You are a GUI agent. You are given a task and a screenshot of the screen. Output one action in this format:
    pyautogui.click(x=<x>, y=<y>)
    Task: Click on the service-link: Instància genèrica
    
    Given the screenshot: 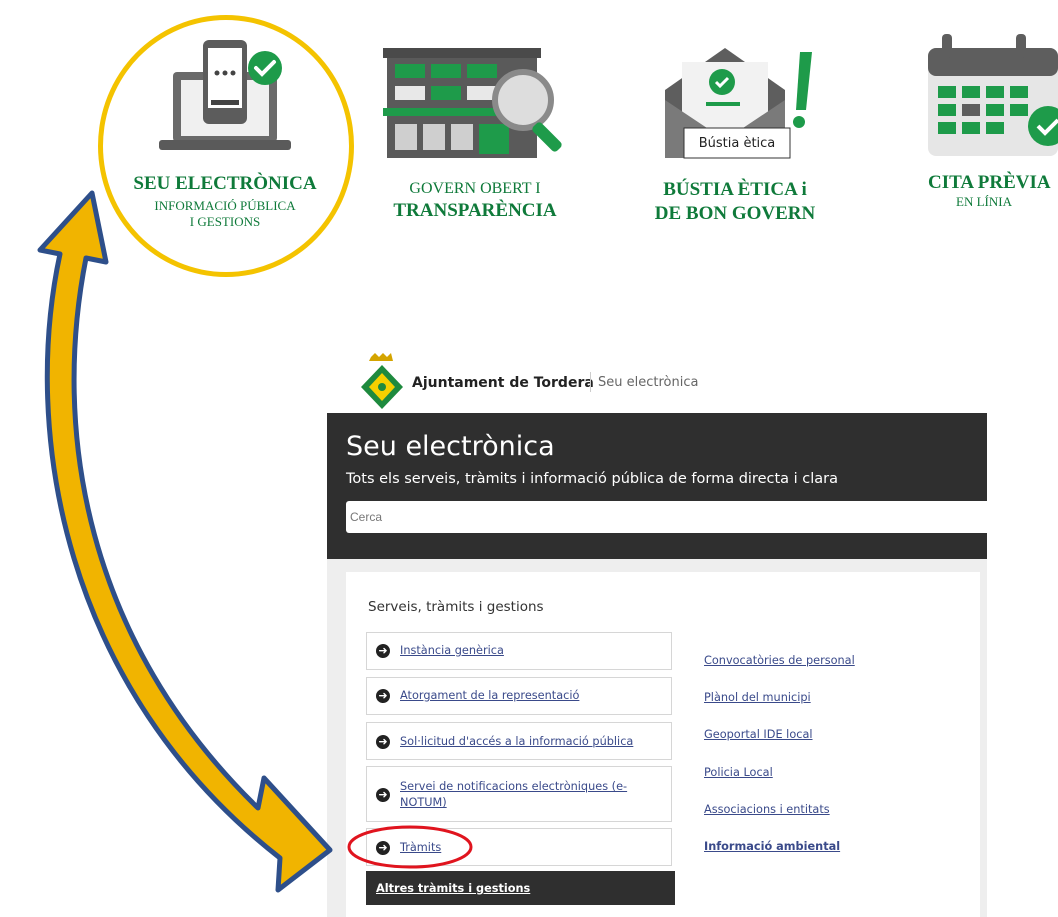 What is the action you would take?
    pyautogui.click(x=452, y=651)
    